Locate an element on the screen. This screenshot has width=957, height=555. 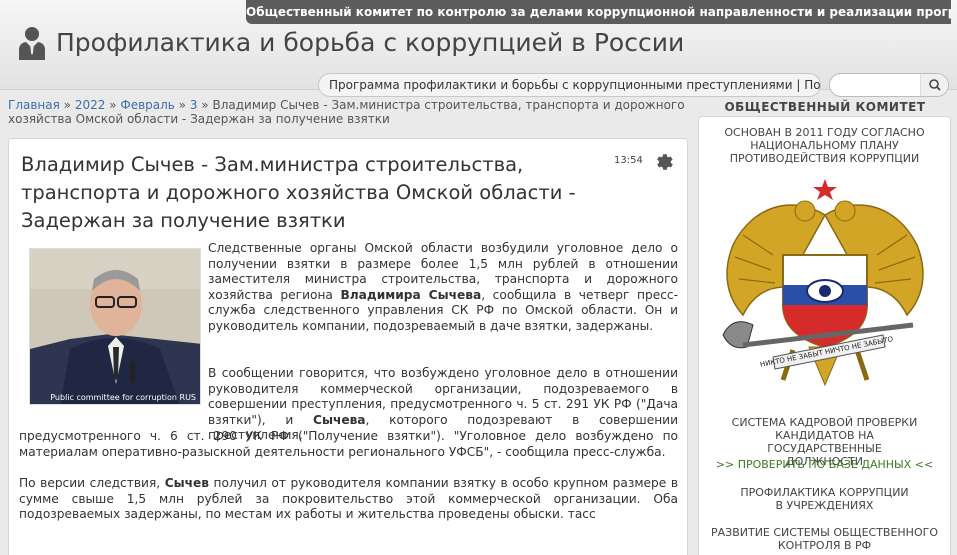
official-portrait is located at coordinates (115, 326).